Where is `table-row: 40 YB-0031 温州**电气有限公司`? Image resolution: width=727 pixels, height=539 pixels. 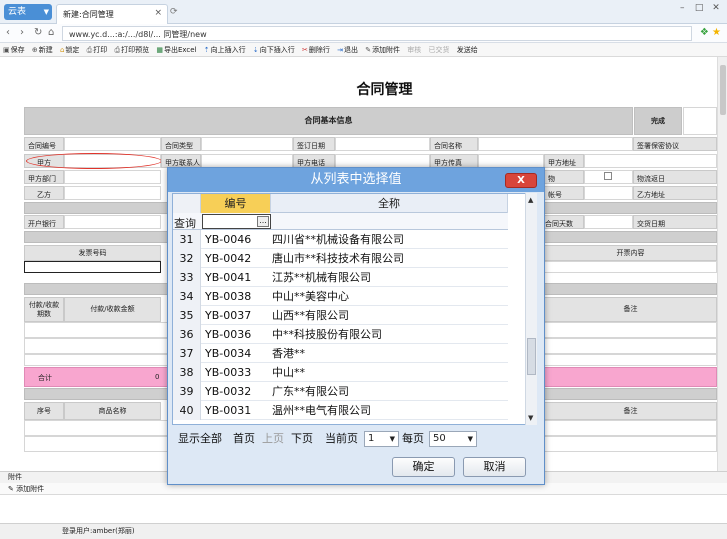 table-row: 40 YB-0031 温州**电气有限公司 is located at coordinates (340, 410).